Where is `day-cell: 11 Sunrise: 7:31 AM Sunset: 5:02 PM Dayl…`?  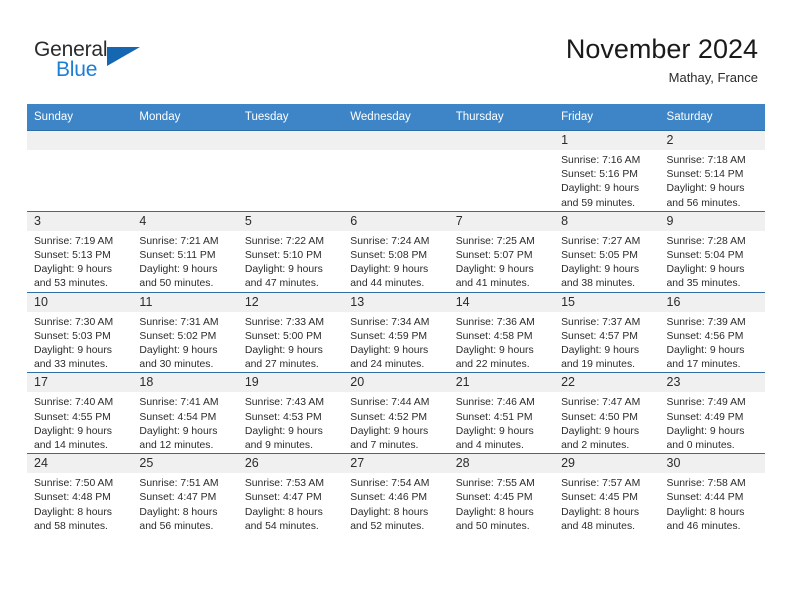
day-cell: 11 Sunrise: 7:31 AM Sunset: 5:02 PM Dayl… is located at coordinates (185, 332).